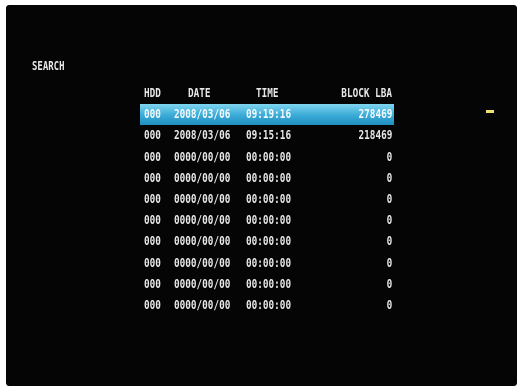  What do you see at coordinates (48, 66) in the screenshot?
I see `page-title: SEARCH` at bounding box center [48, 66].